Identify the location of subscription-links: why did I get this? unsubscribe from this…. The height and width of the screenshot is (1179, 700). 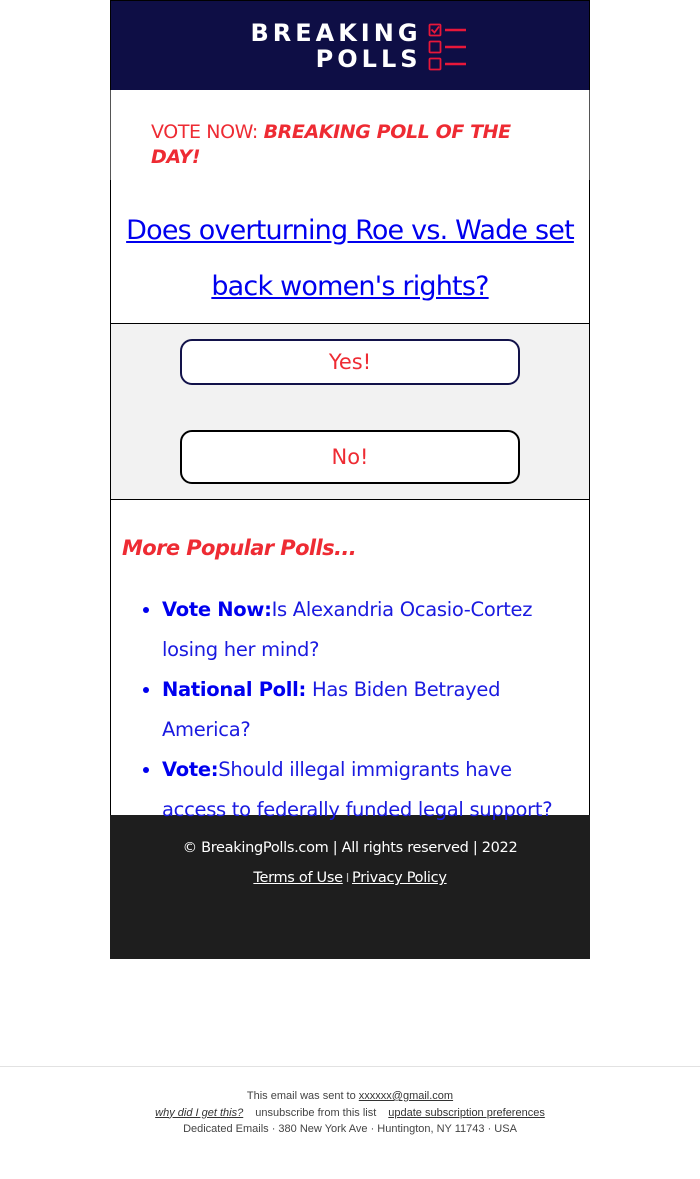
(350, 1113).